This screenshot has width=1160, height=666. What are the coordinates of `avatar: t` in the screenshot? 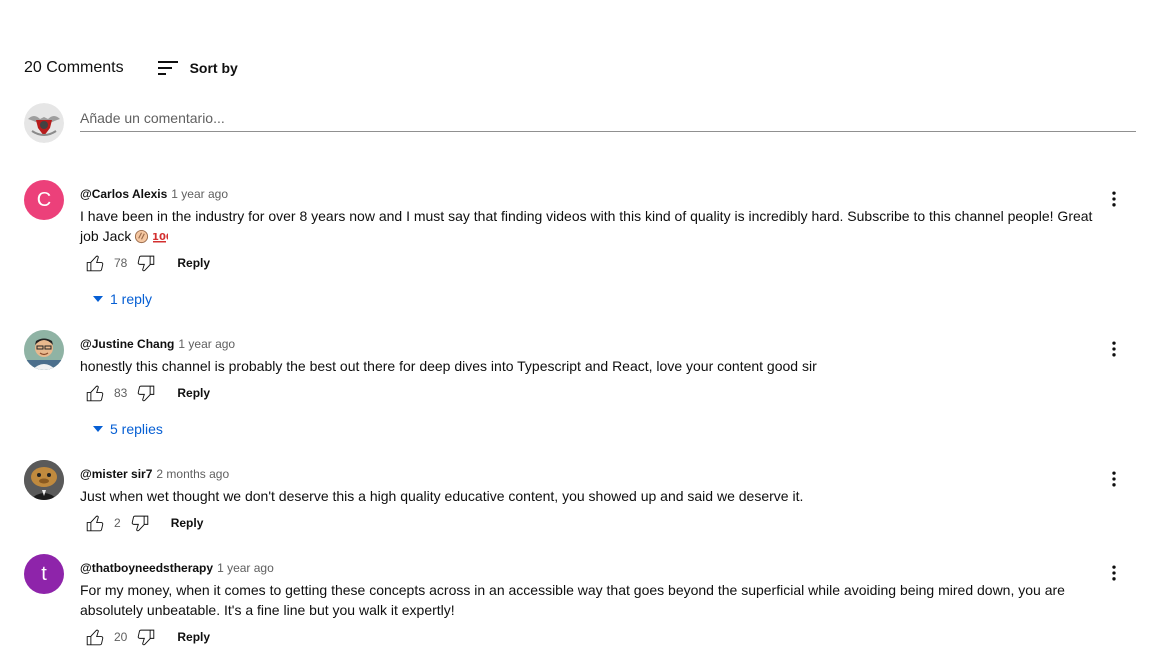 It's located at (44, 574).